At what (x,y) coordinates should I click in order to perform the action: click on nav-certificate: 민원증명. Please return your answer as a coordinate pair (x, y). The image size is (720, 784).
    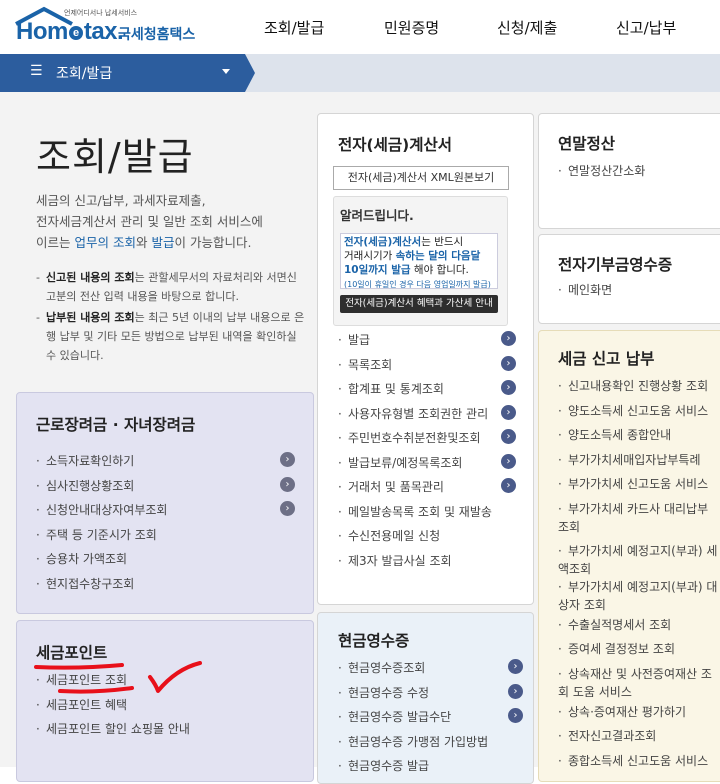
    Looking at the image, I should click on (411, 27).